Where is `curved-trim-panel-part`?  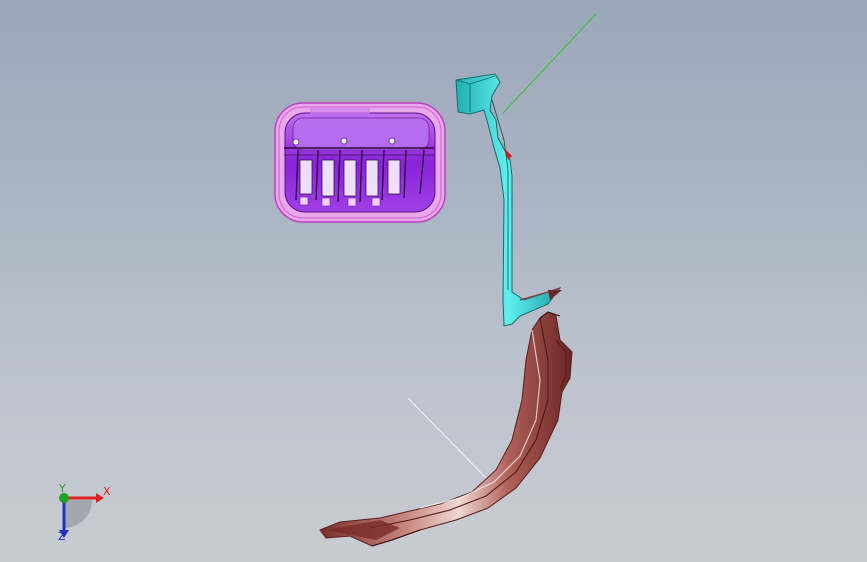
curved-trim-panel-part is located at coordinates (446, 429).